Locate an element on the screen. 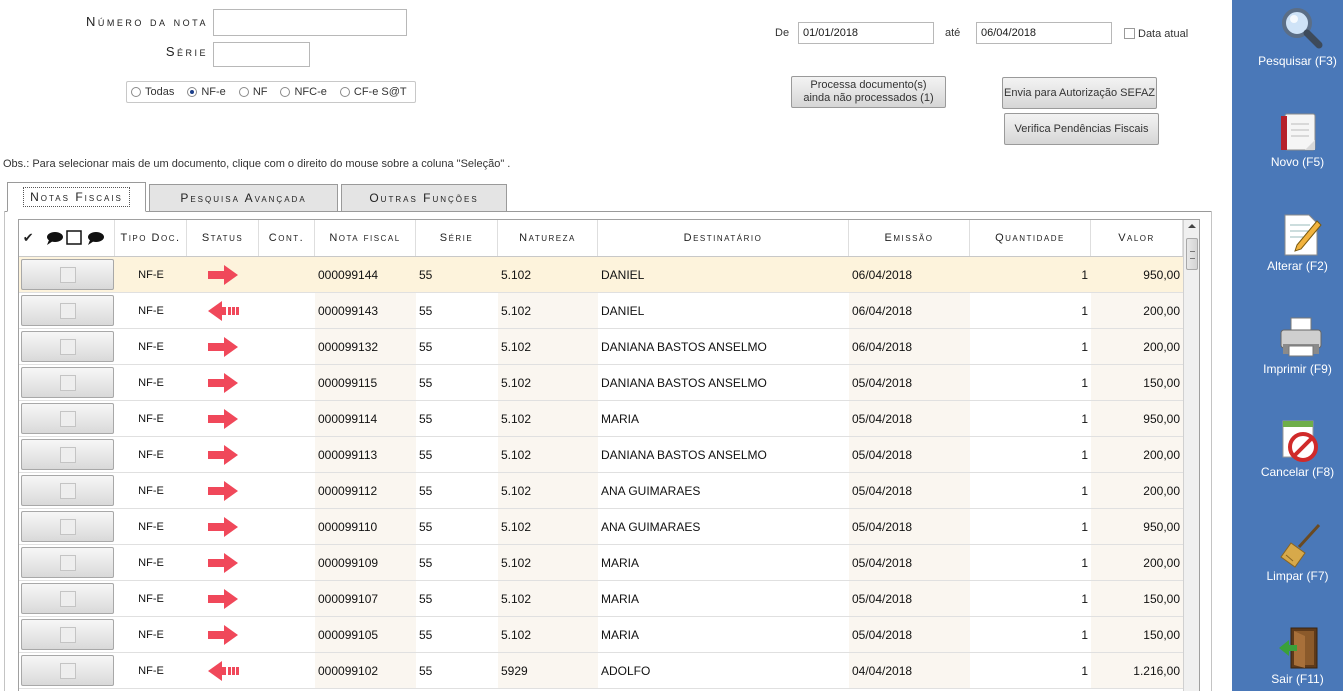  sidebar-button-cancel: Cancelar (F8) is located at coordinates (1287, 449).